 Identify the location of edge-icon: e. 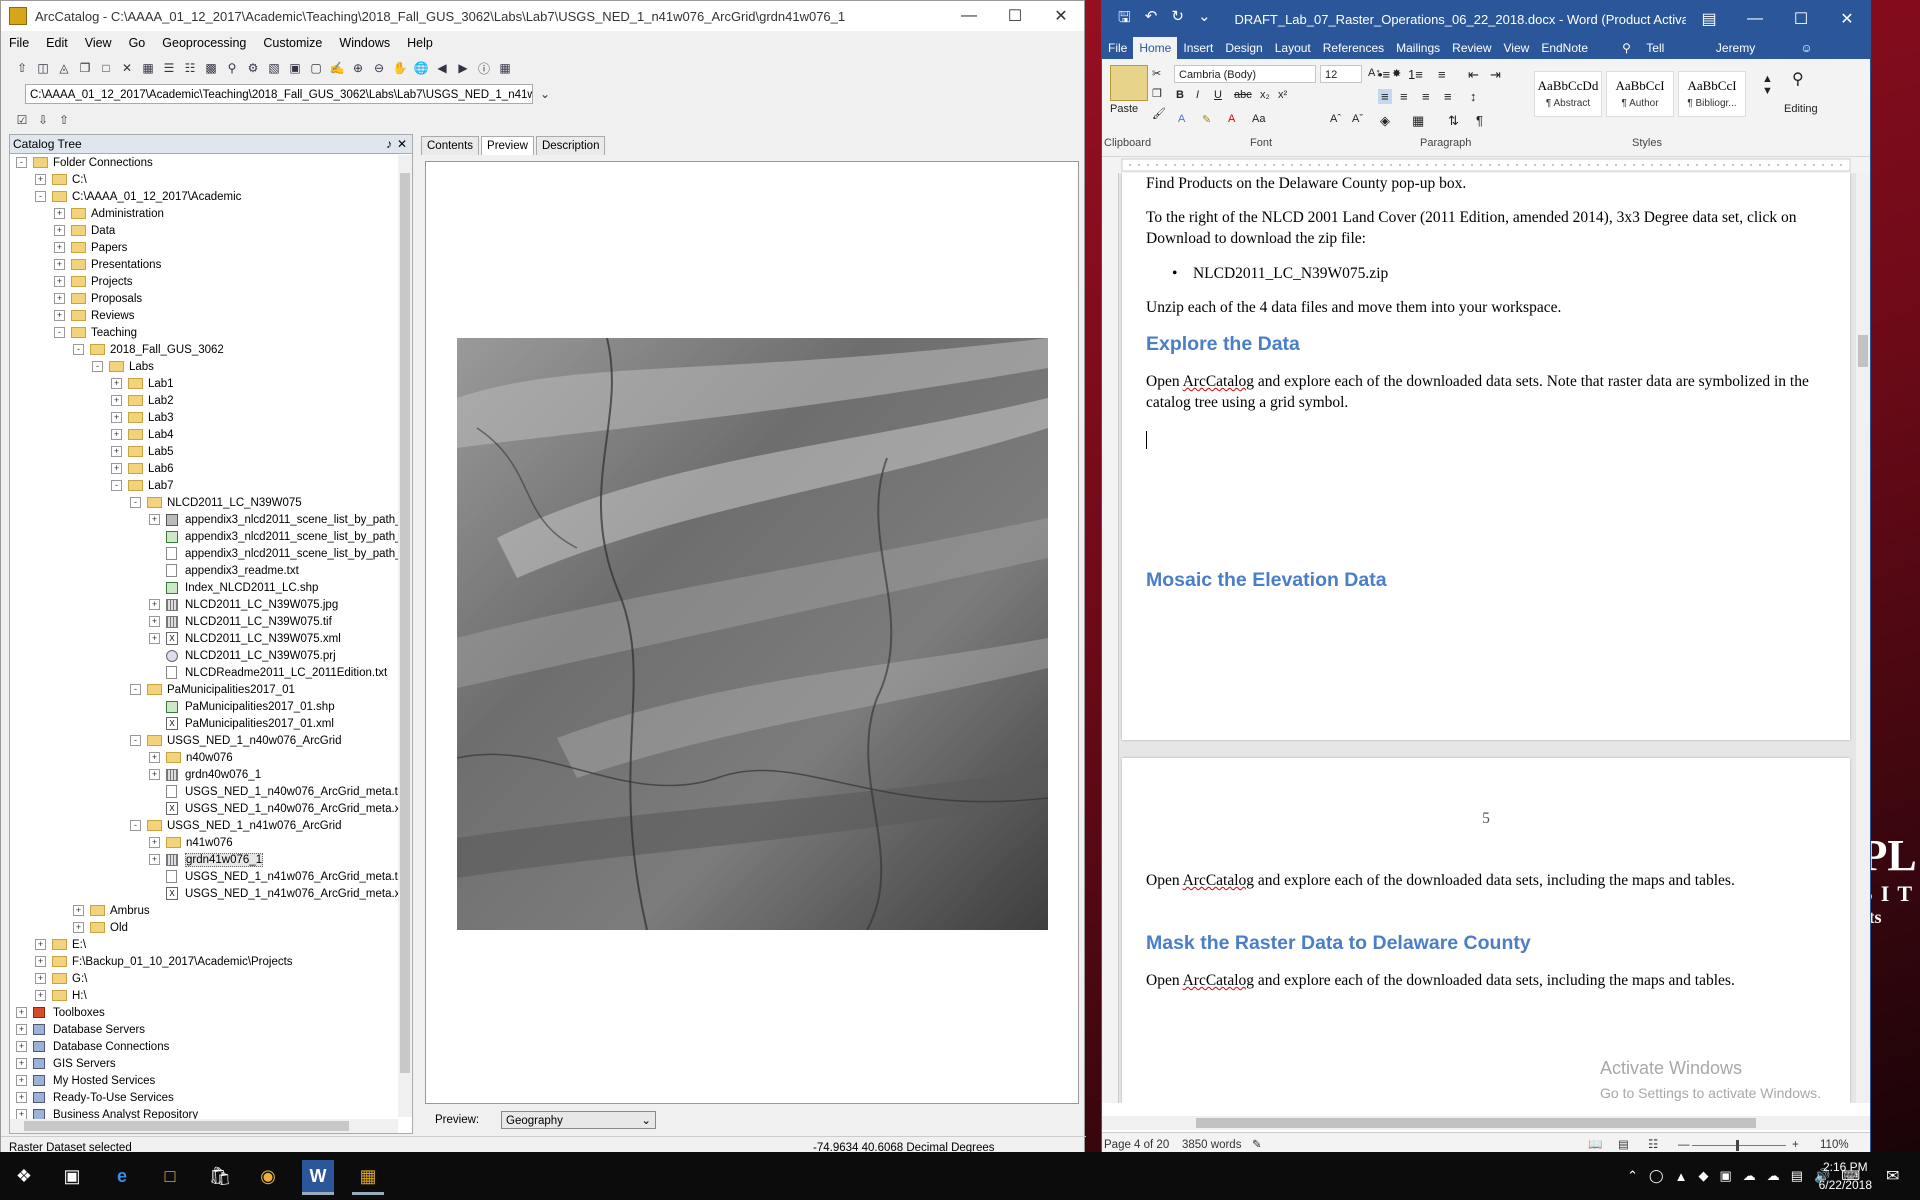
(122, 1176).